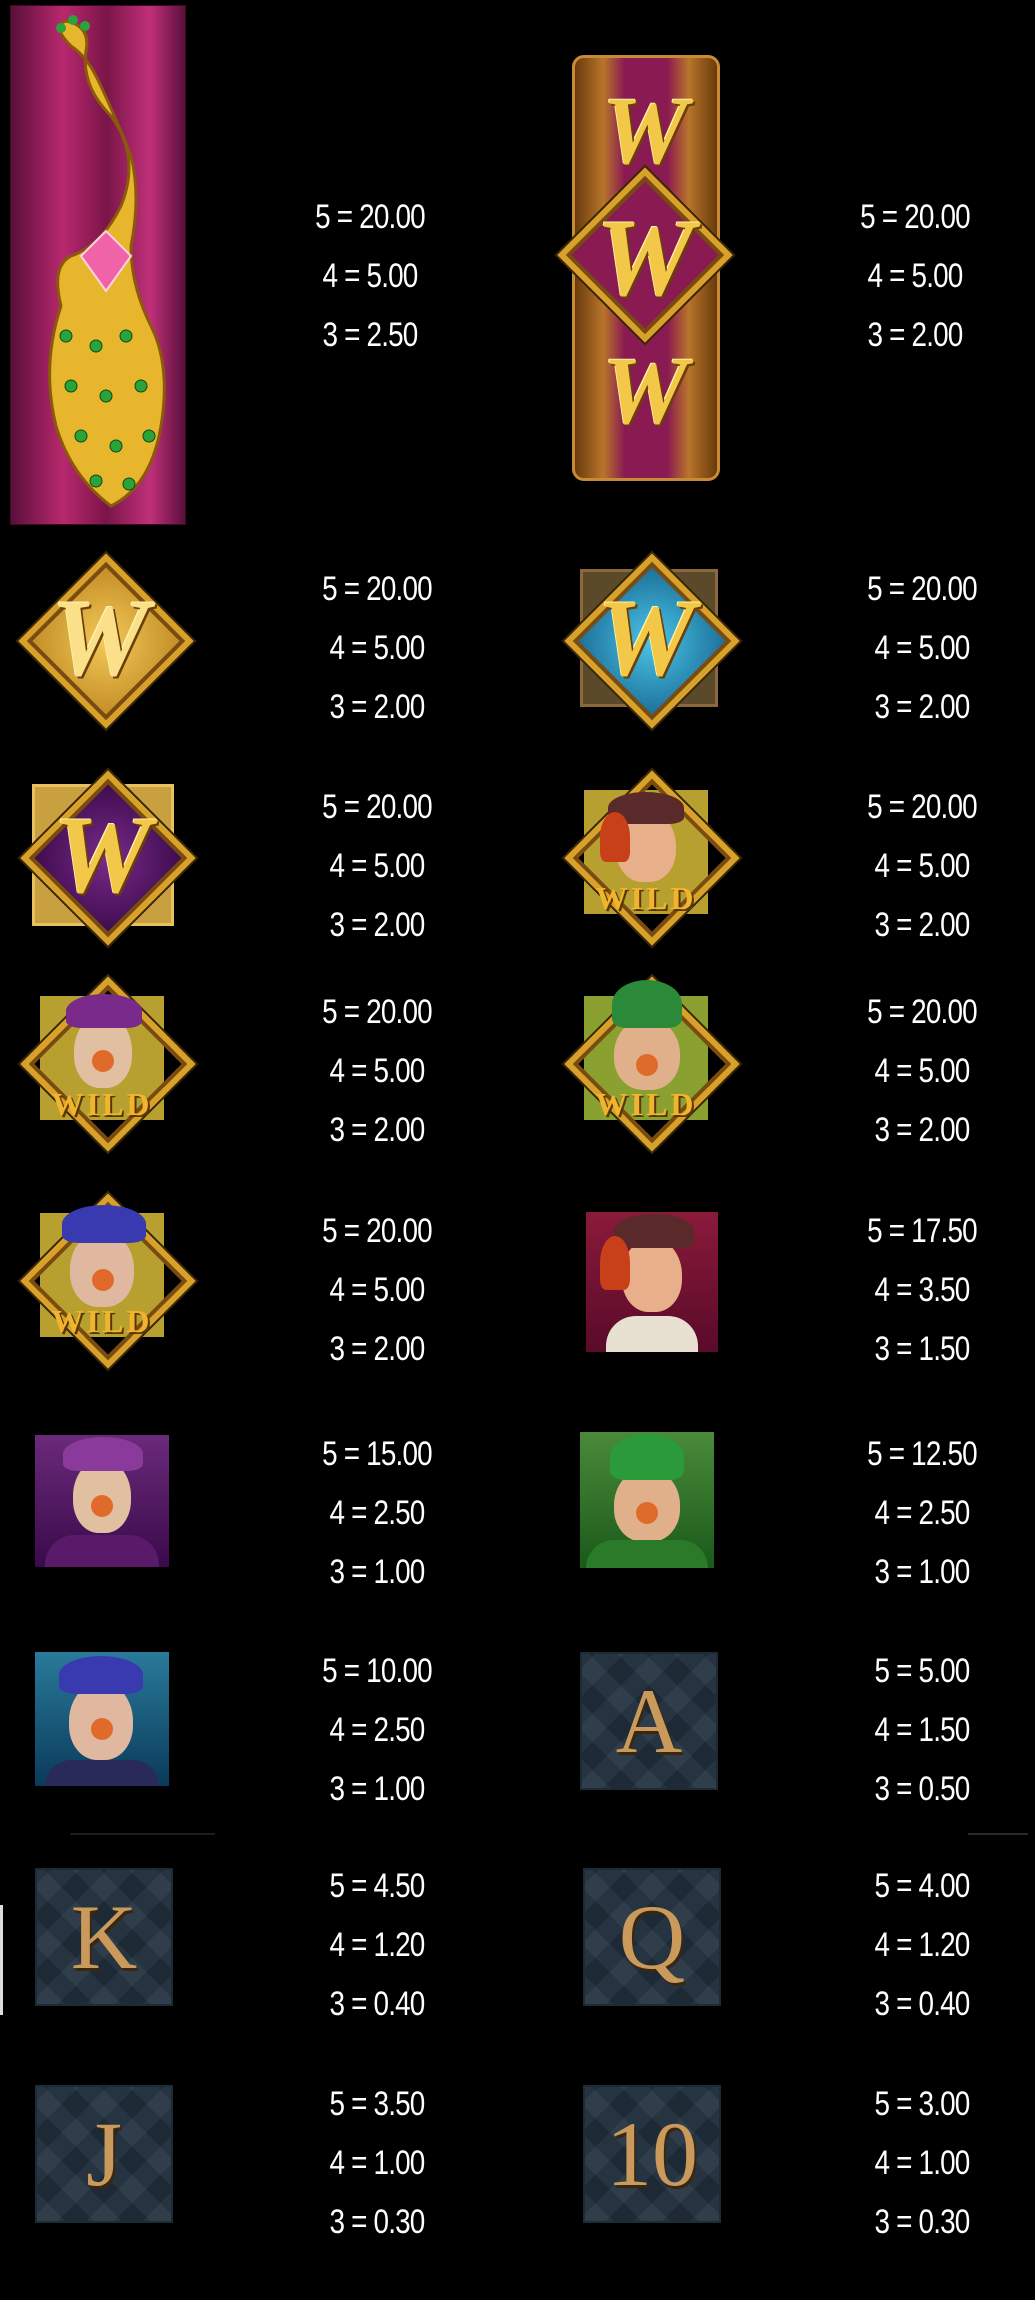 The width and height of the screenshot is (1035, 2300). Describe the element at coordinates (377, 2104) in the screenshot. I see `pay-5: 5 = 3.50` at that location.